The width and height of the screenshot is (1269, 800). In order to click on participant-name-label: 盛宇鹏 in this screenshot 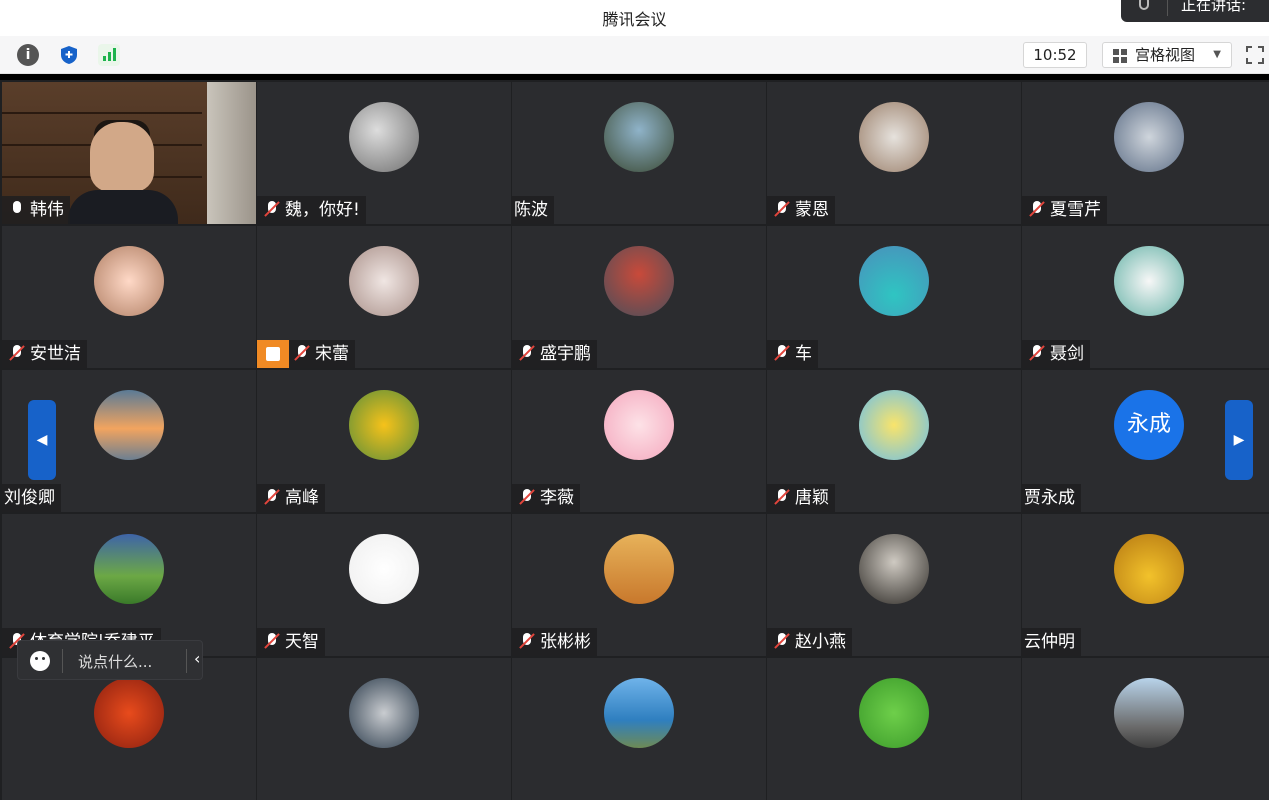, I will do `click(554, 354)`.